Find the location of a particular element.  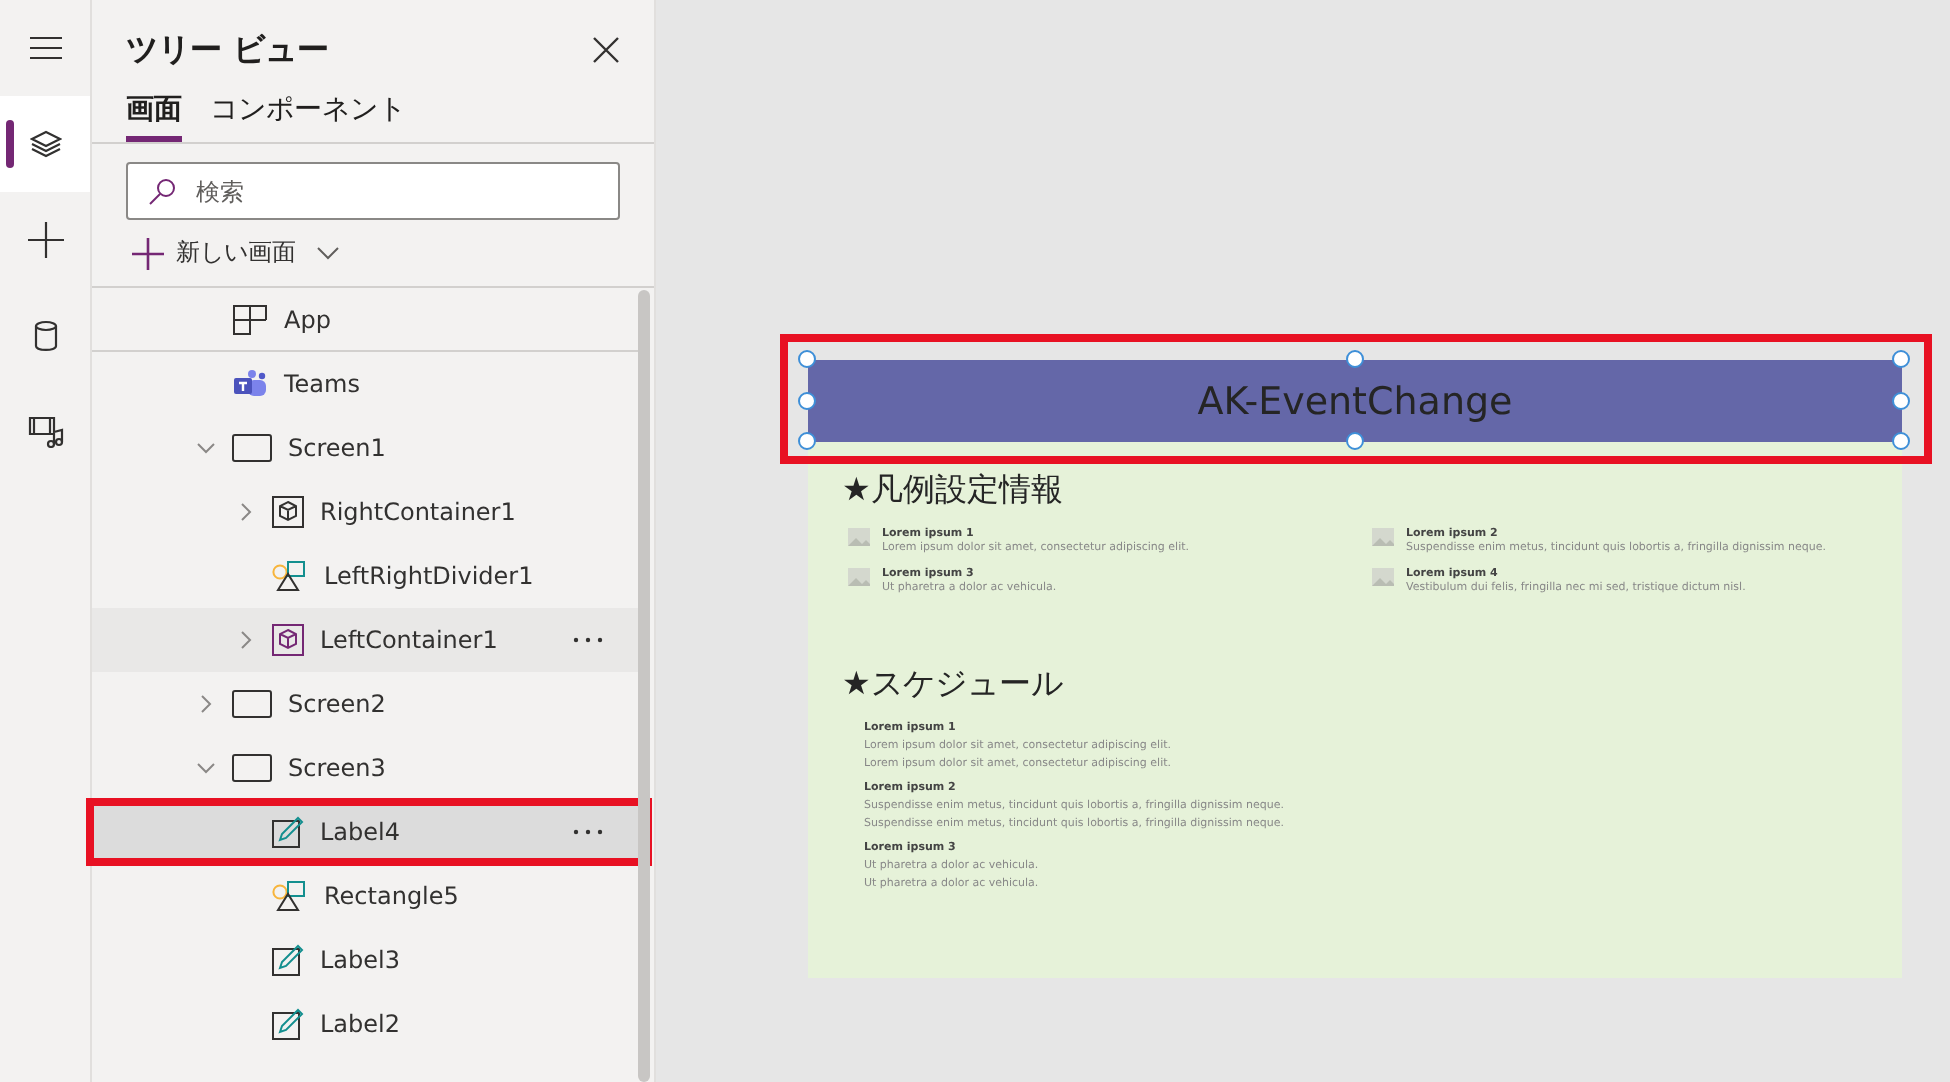

tree-item: Label3 is located at coordinates (366, 960).